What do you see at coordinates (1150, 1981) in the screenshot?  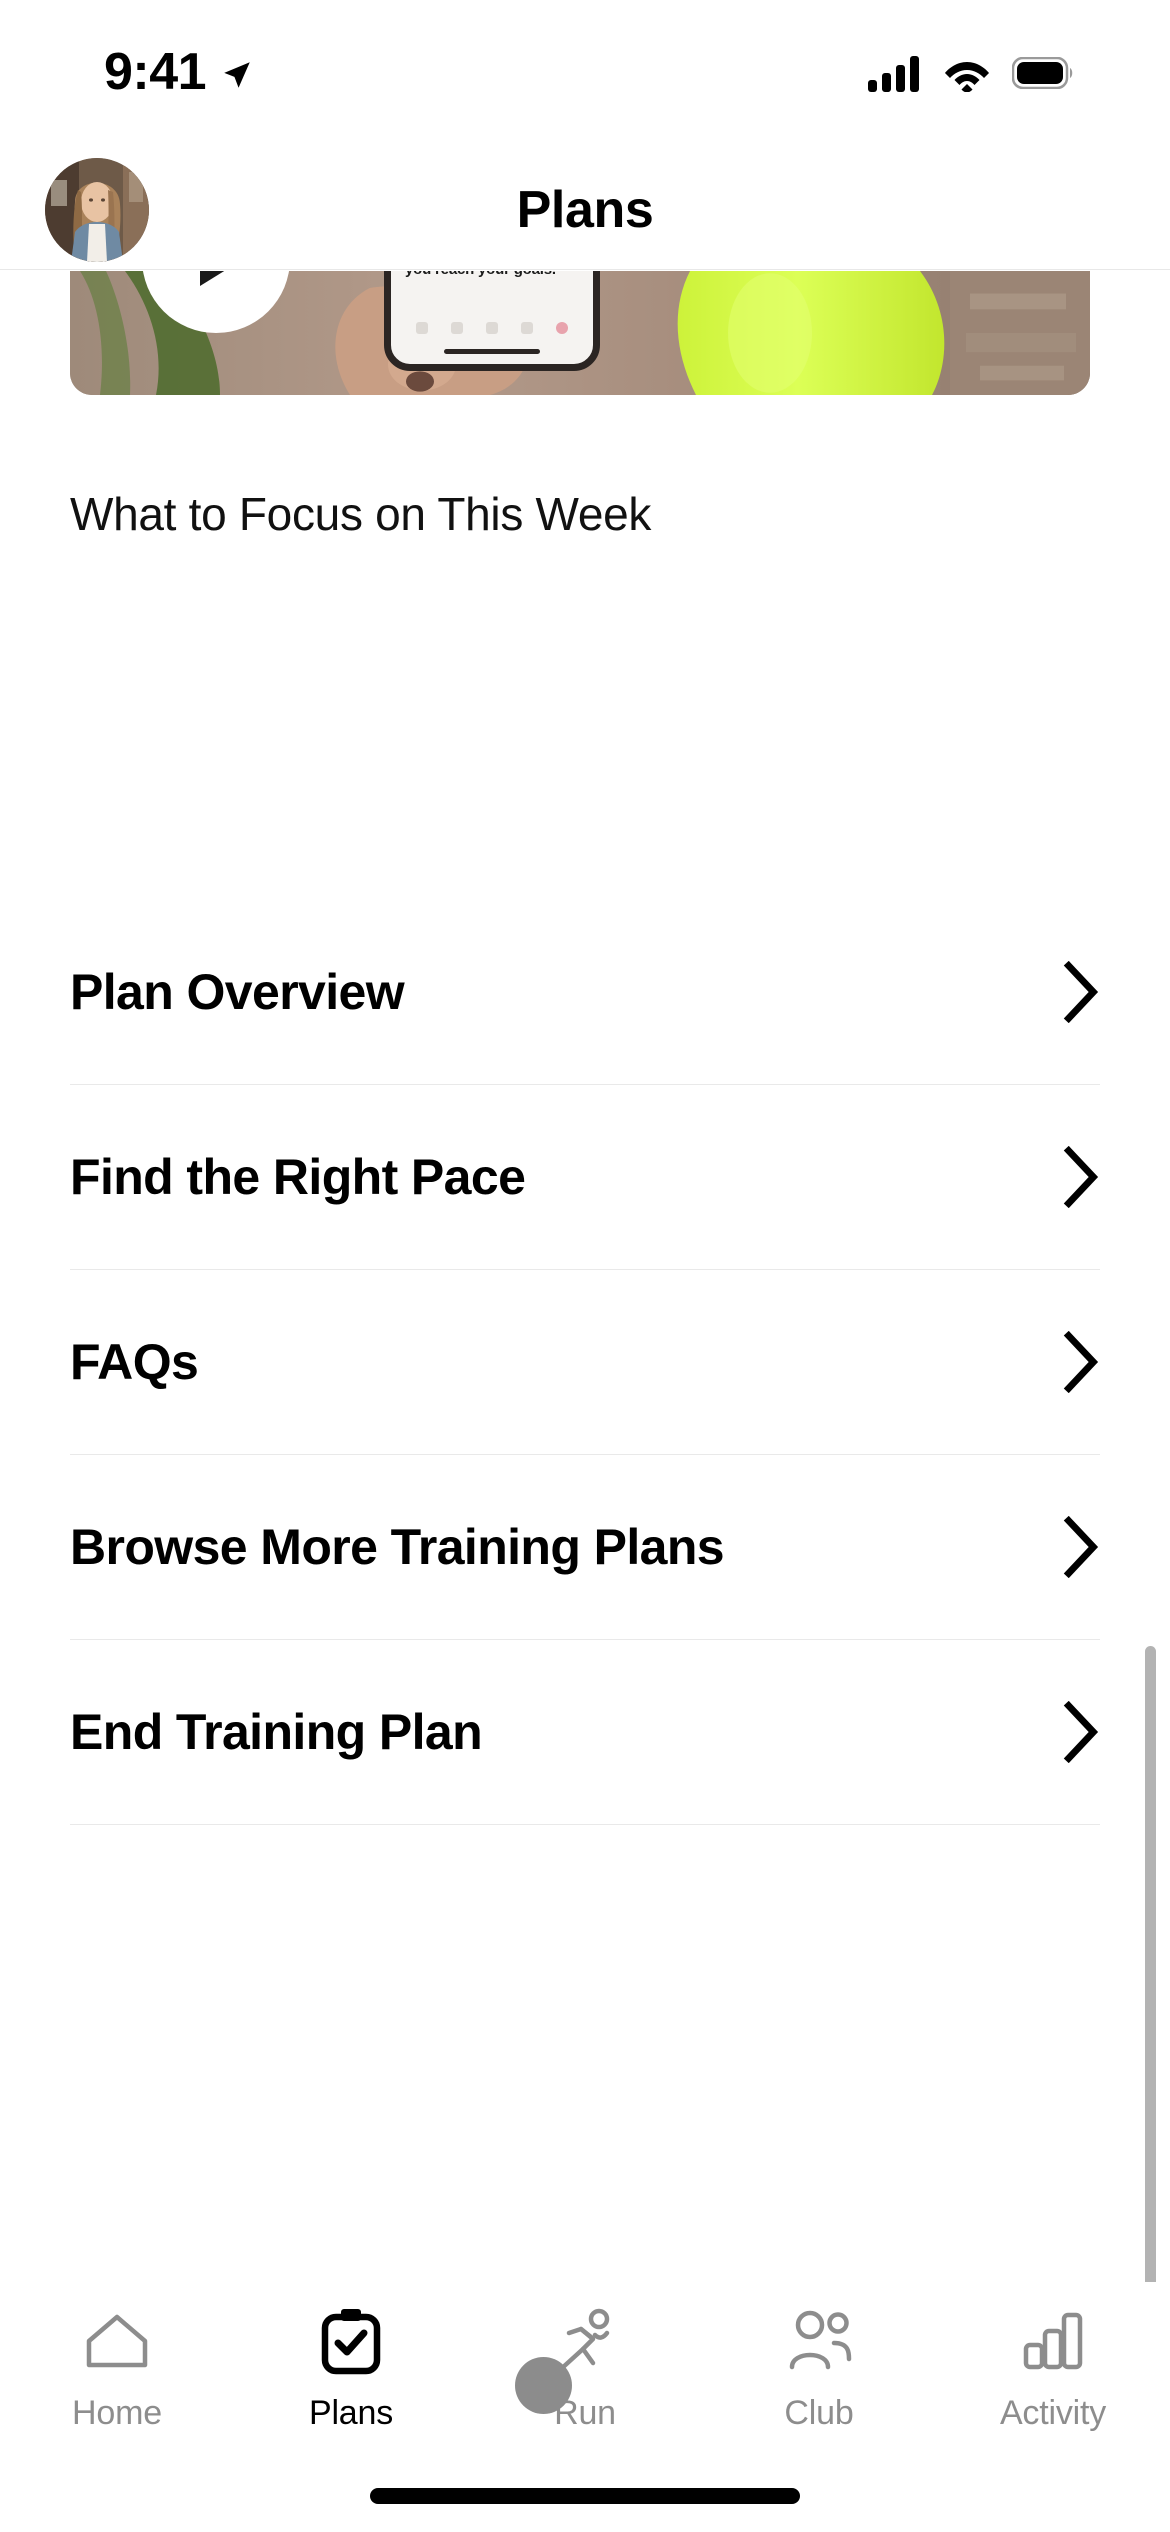 I see `vertical-scrollbar` at bounding box center [1150, 1981].